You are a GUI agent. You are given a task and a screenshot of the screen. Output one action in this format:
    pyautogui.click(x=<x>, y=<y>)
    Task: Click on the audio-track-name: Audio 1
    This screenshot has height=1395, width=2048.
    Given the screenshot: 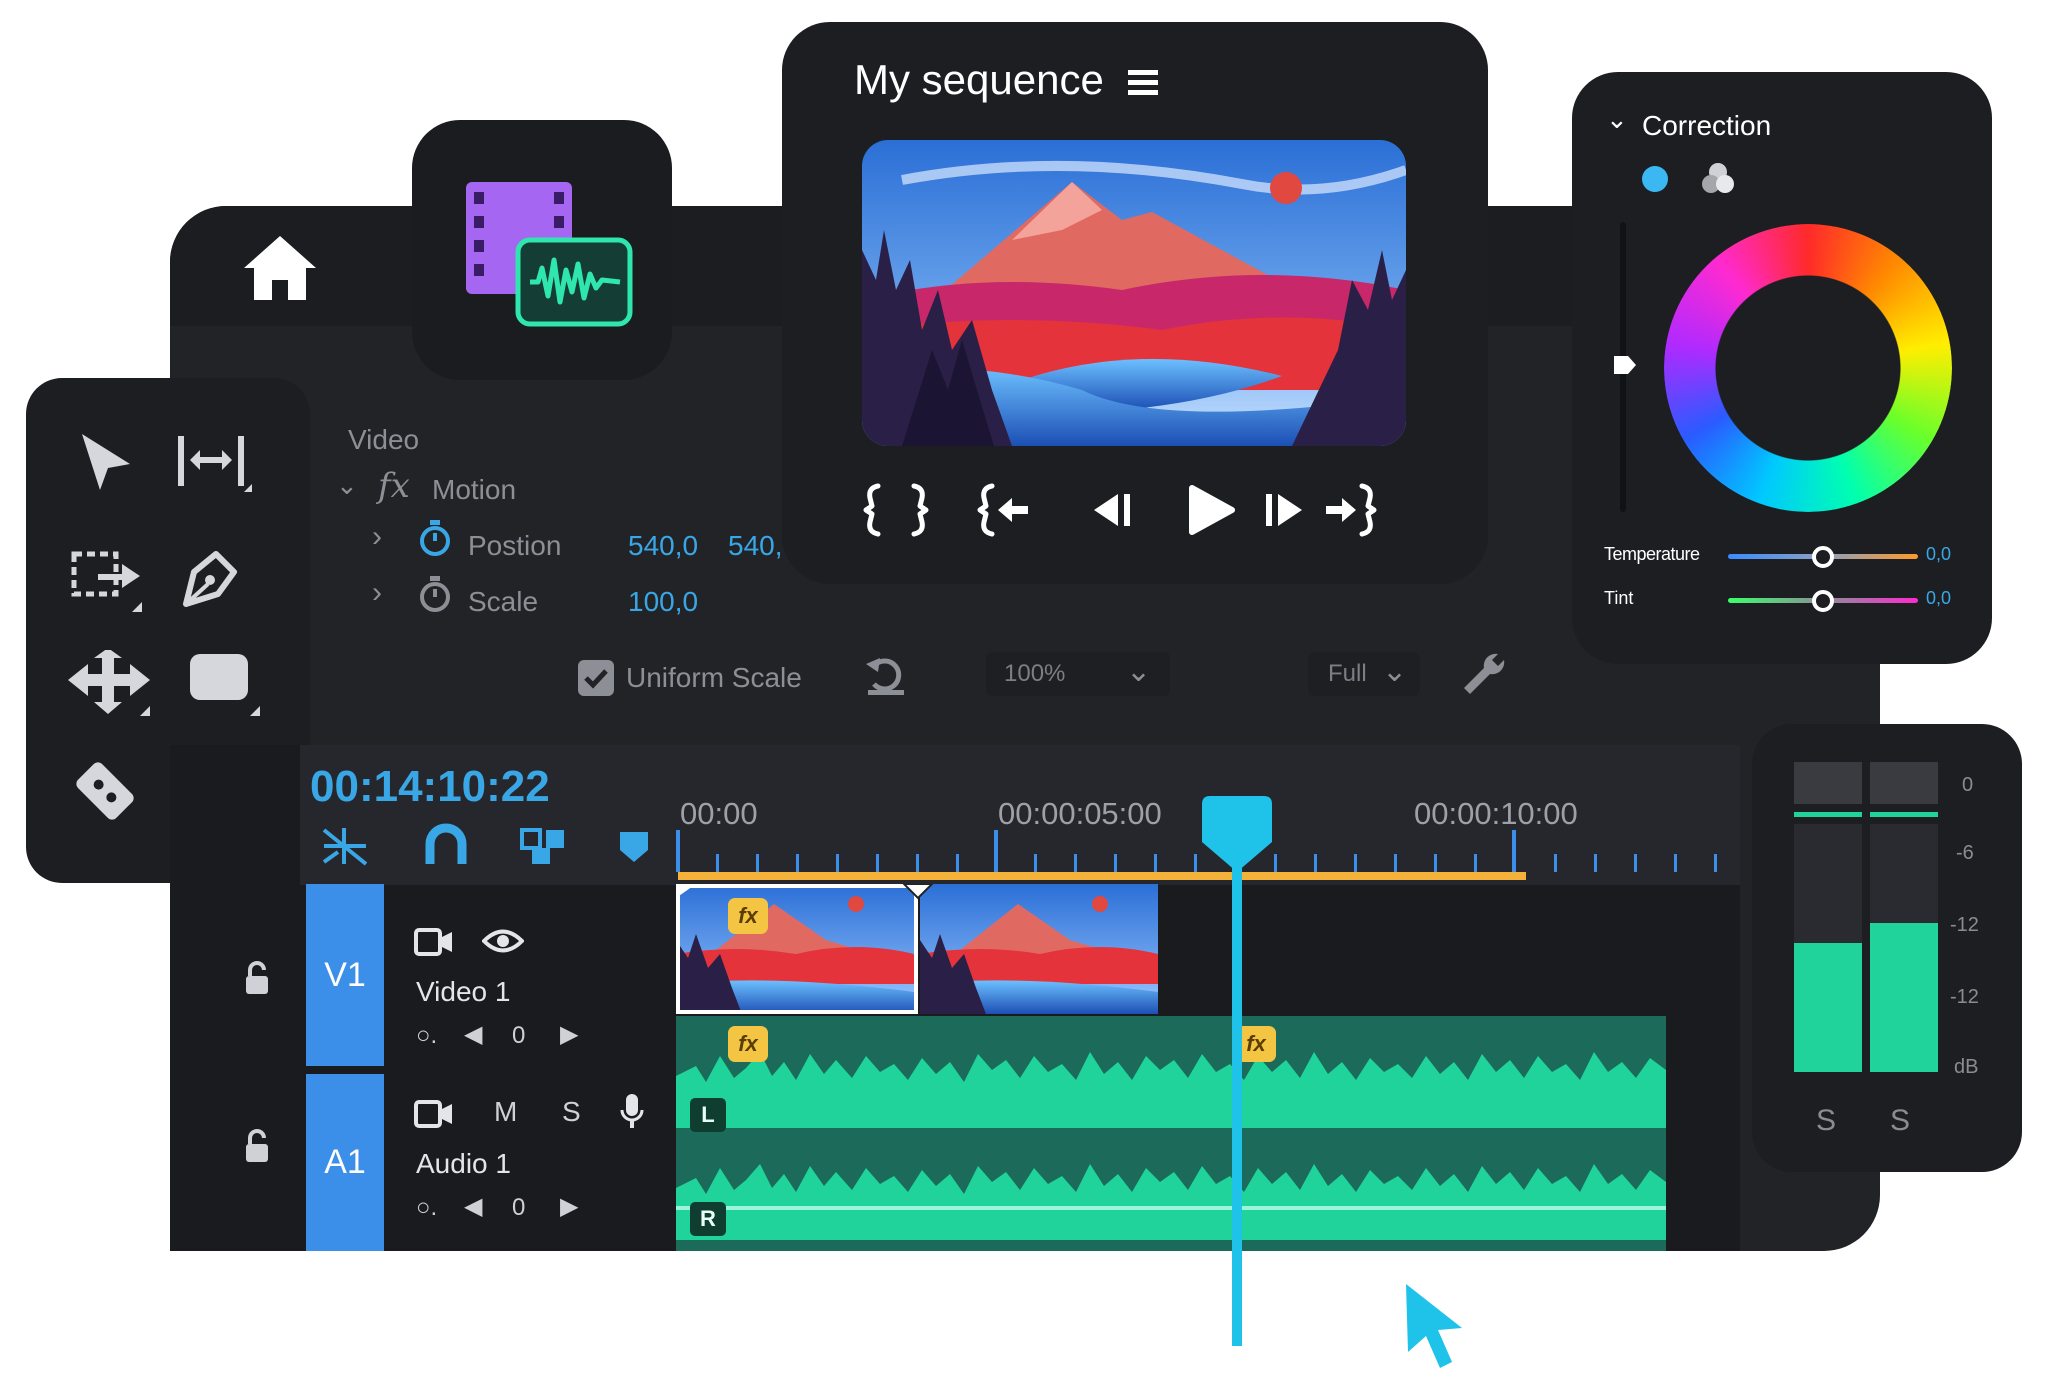 What is the action you would take?
    pyautogui.click(x=463, y=1163)
    